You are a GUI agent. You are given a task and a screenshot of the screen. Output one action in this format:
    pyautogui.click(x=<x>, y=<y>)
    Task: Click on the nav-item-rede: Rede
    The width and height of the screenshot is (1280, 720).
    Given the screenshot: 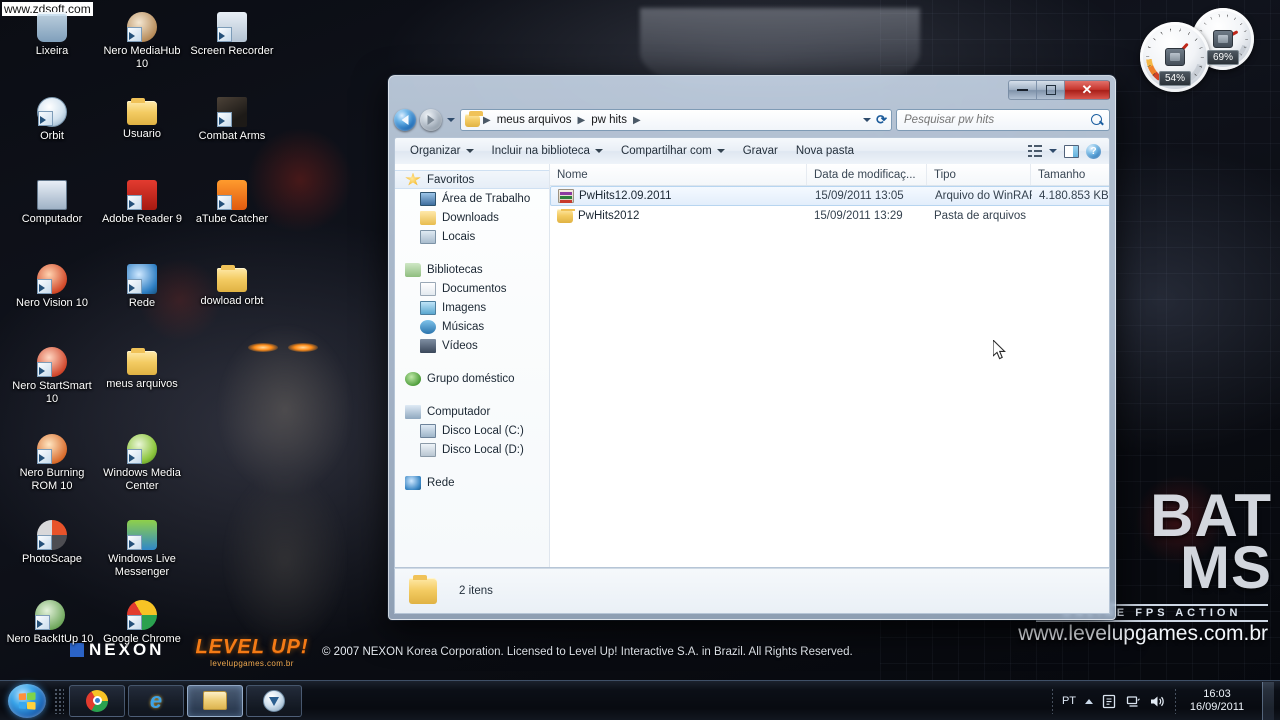 What is the action you would take?
    pyautogui.click(x=472, y=482)
    